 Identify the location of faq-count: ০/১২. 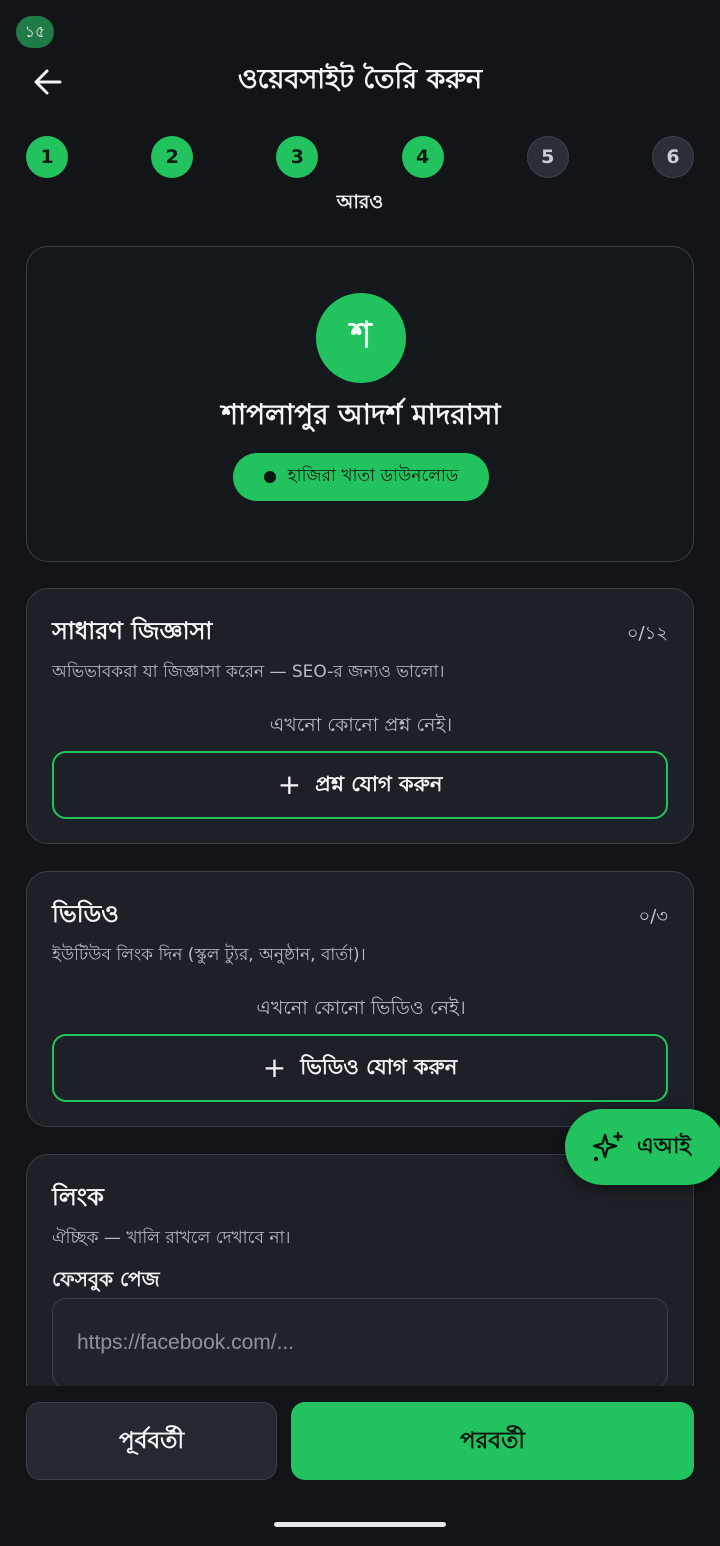
(647, 633).